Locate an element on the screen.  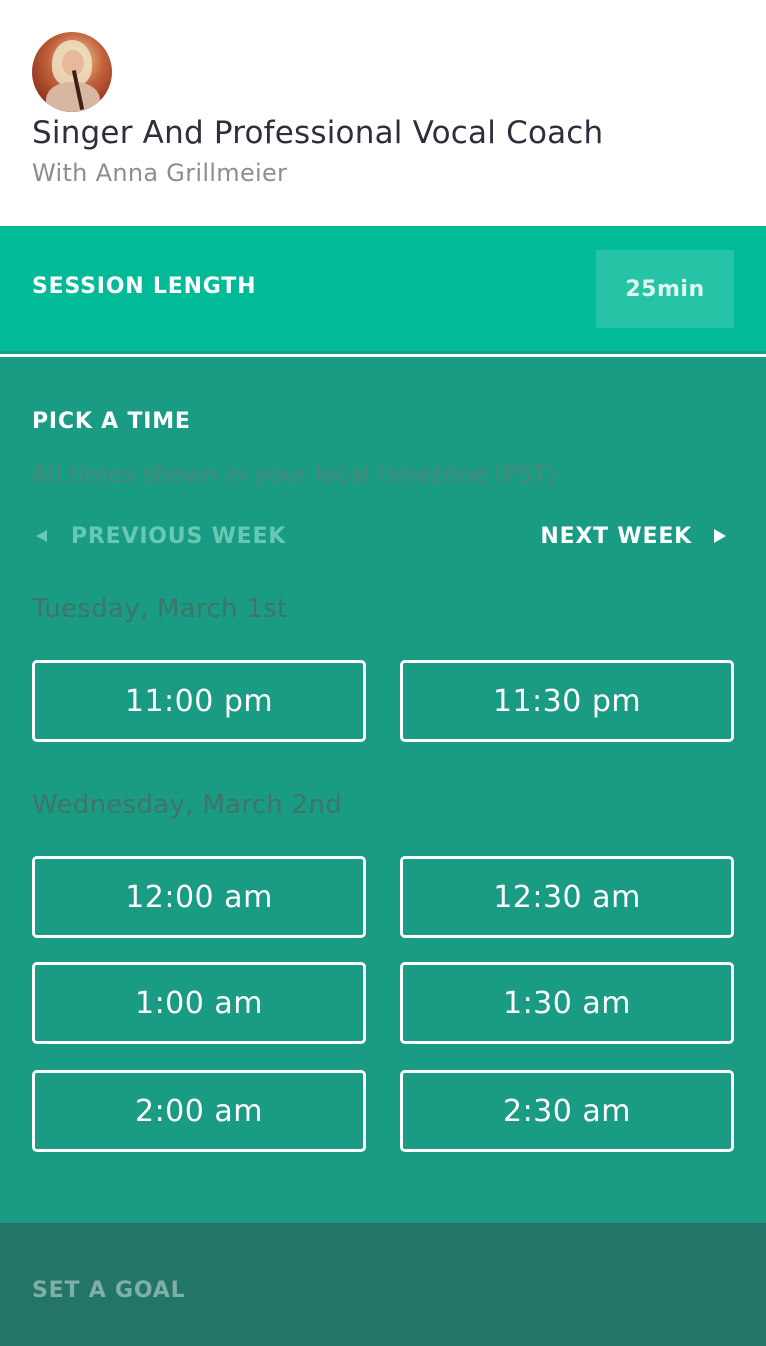
next-week-button: NEXT WEEK is located at coordinates (633, 536).